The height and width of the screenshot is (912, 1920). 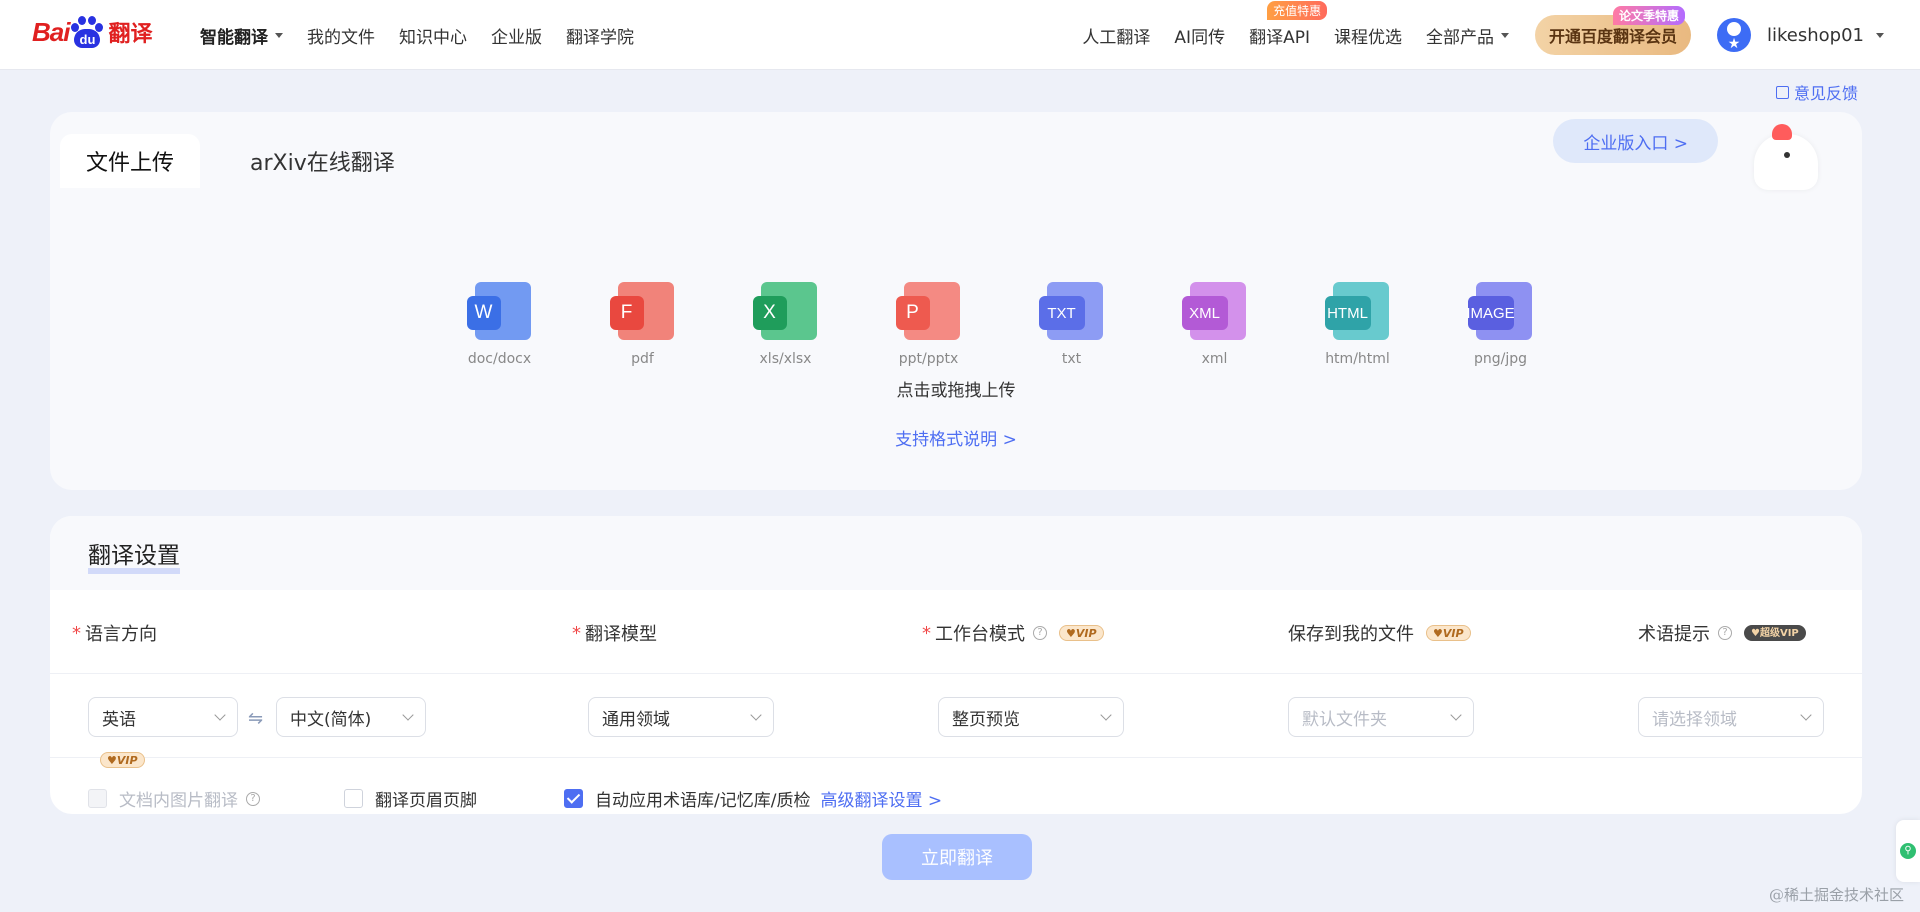 I want to click on label-term-hint: 术语提示 ? ♥超级VIP, so click(x=1722, y=633).